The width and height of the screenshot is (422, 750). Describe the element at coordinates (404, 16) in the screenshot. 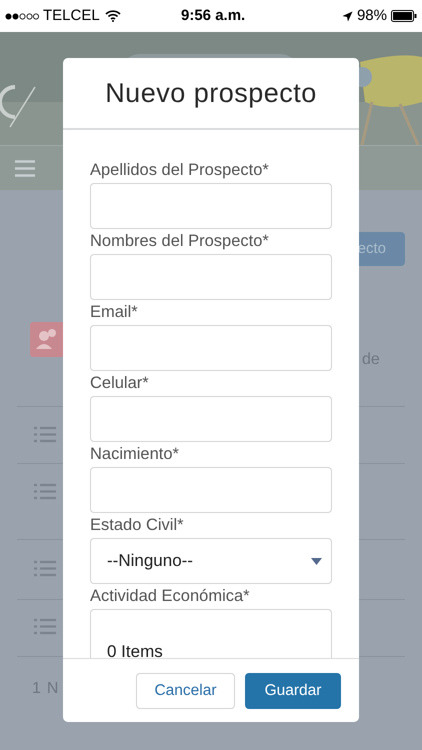

I see `battery-icon` at that location.